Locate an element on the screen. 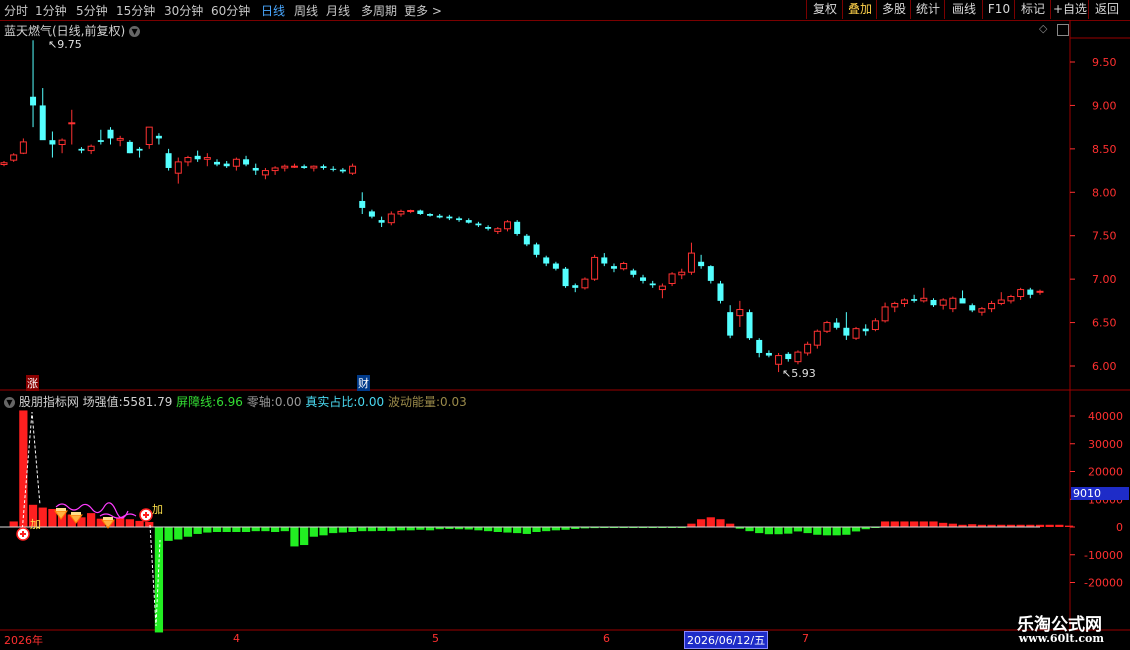 The width and height of the screenshot is (1130, 650). current-indicator-value: 9010 is located at coordinates (1100, 493).